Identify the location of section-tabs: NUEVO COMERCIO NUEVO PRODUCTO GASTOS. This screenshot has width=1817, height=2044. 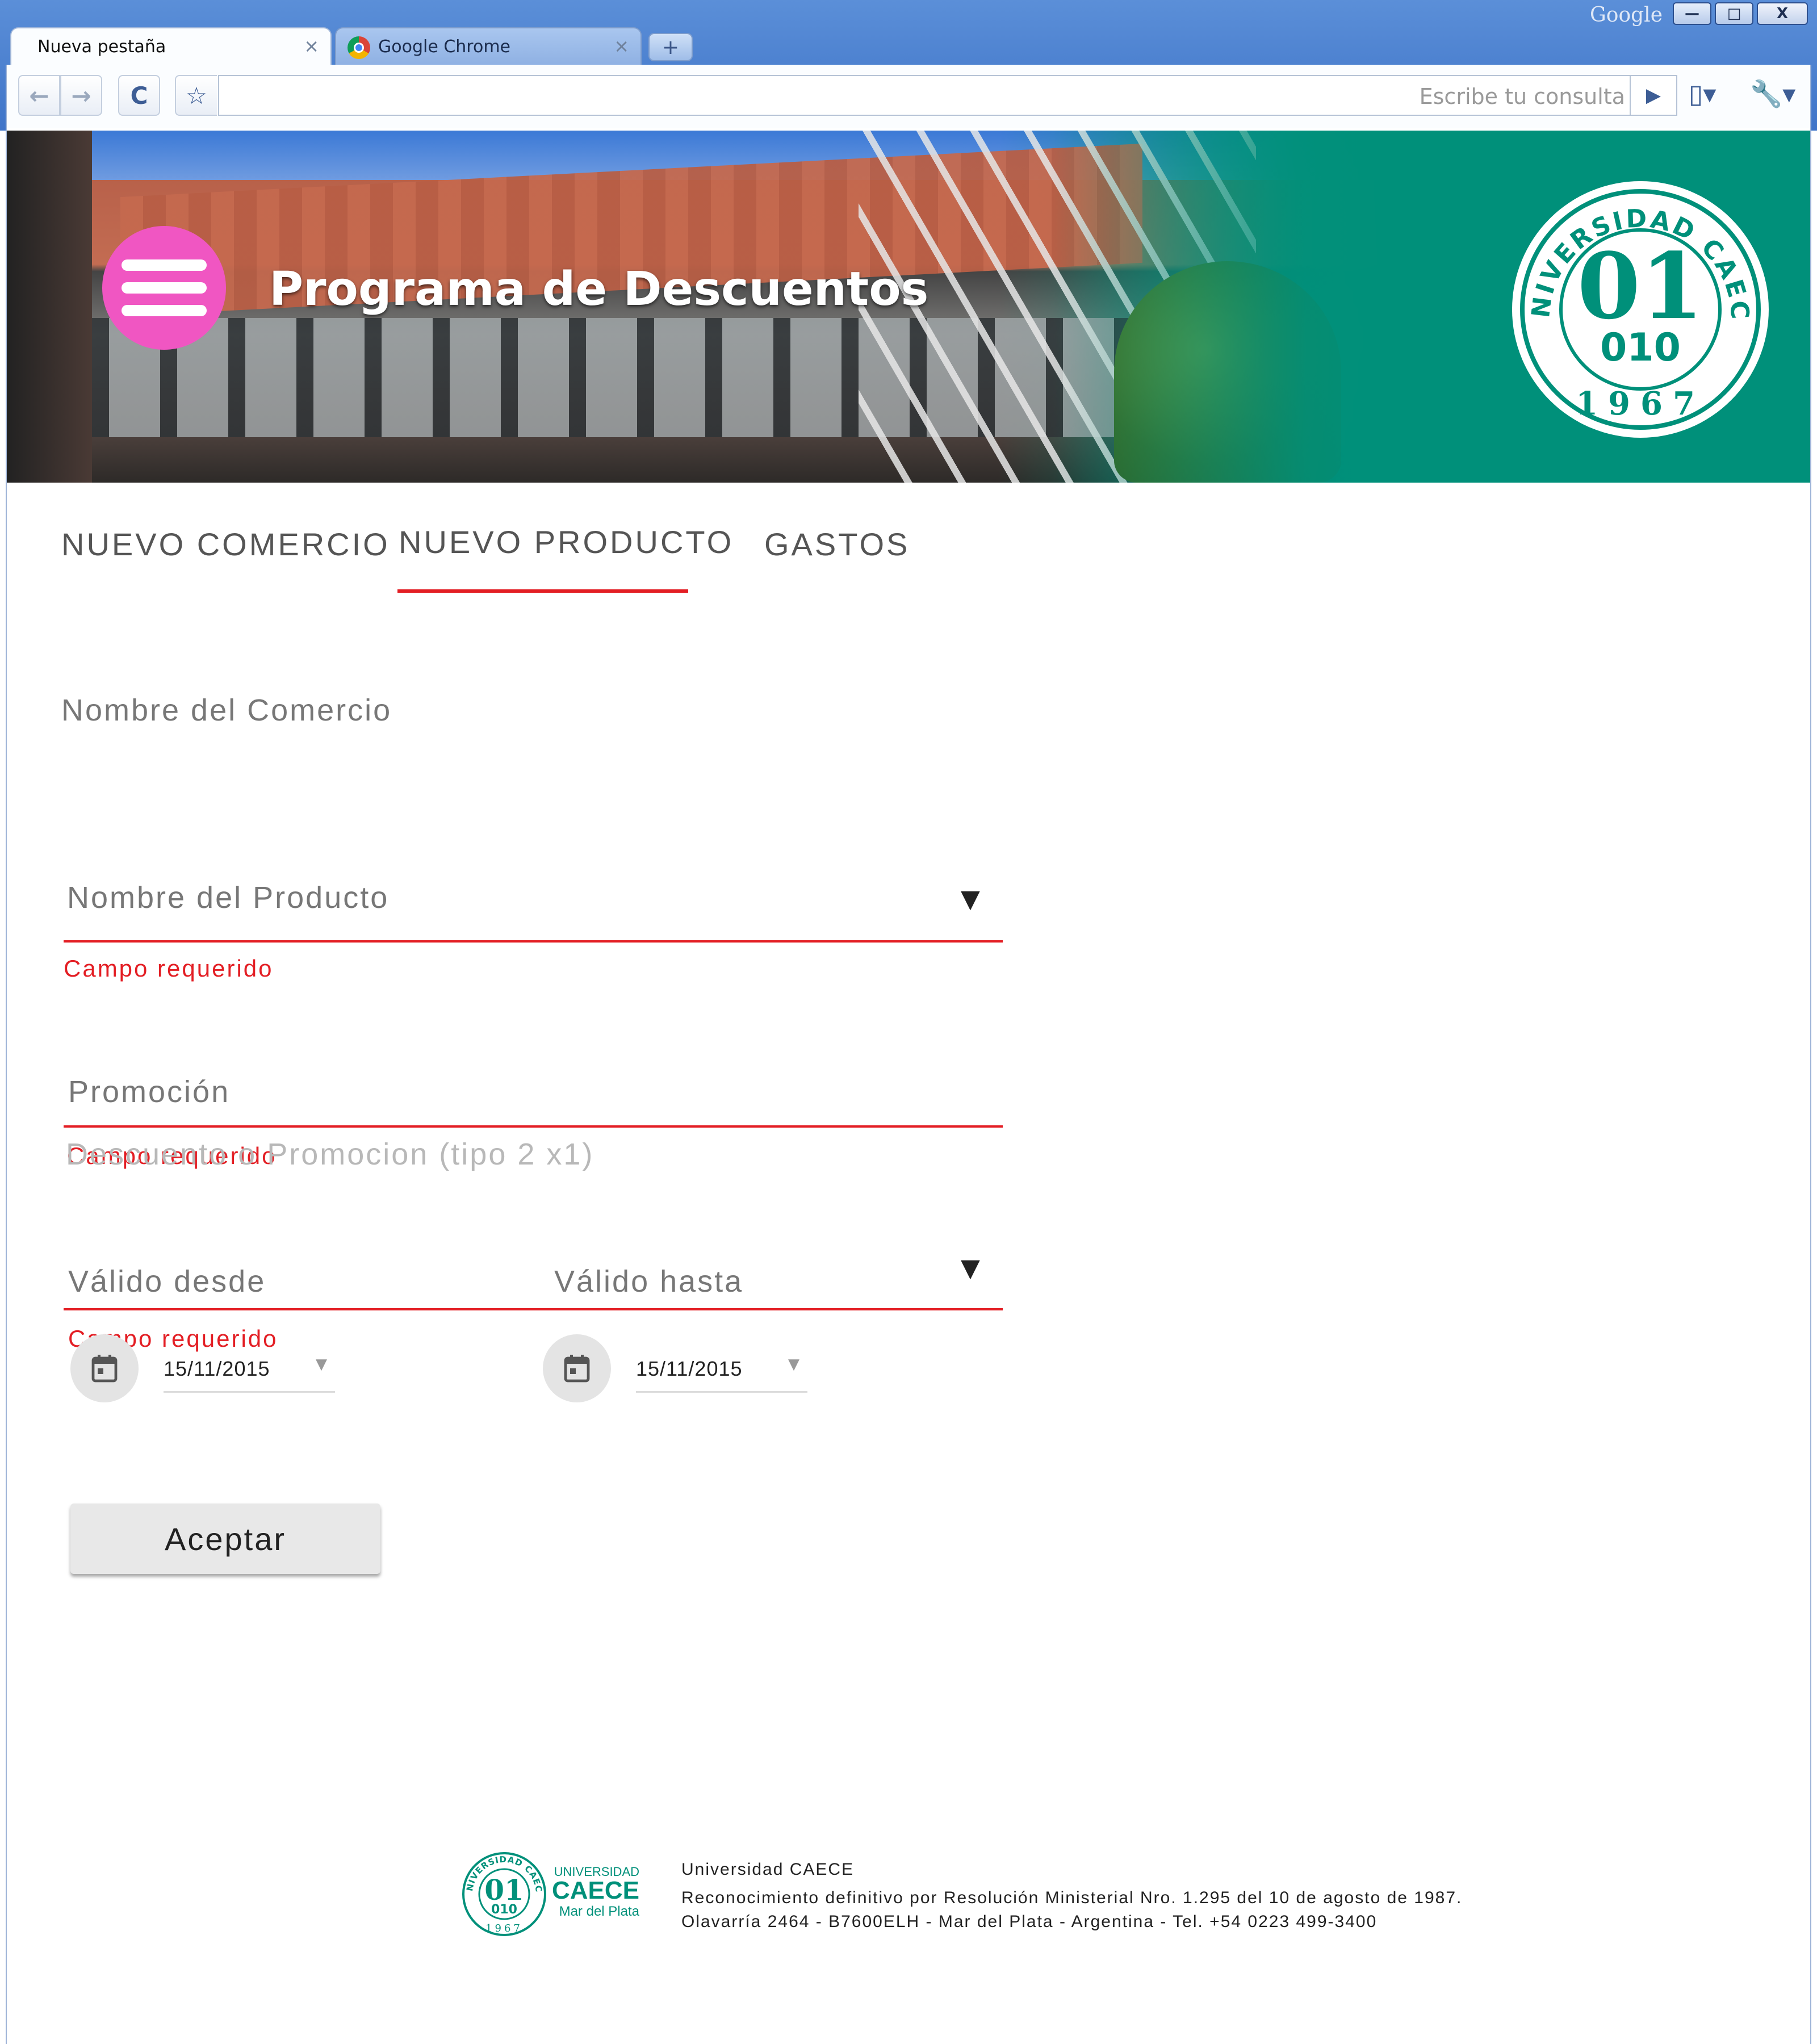
(909, 540).